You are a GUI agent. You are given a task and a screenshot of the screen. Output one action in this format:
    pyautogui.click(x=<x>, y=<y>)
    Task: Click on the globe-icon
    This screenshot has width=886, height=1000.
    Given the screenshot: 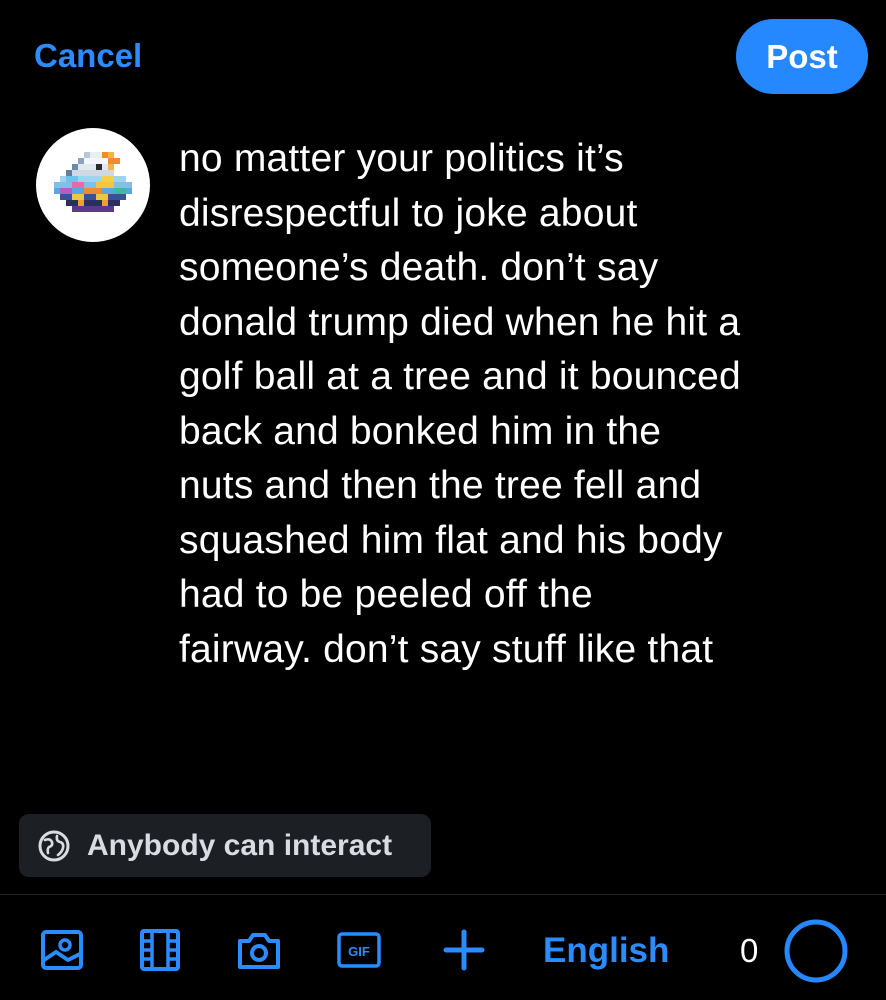 What is the action you would take?
    pyautogui.click(x=54, y=845)
    